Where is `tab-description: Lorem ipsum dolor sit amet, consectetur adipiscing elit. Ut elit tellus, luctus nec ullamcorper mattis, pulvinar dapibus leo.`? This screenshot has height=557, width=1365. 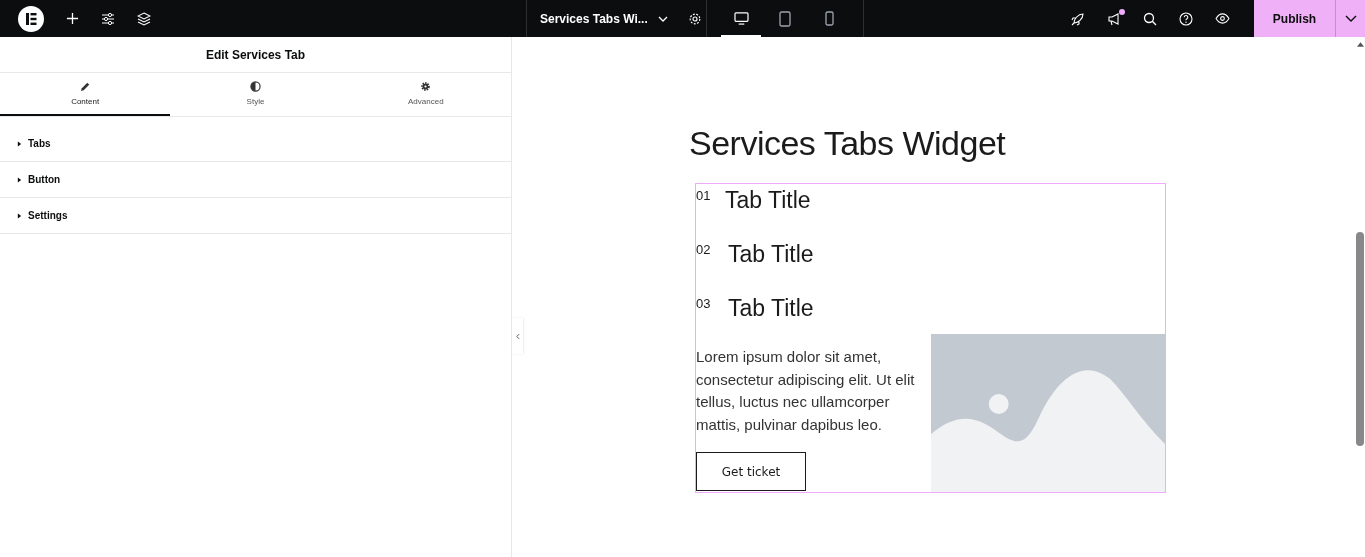
tab-description: Lorem ipsum dolor sit amet, consectetur adipiscing elit. Ut elit tellus, luctus nec ullamcorper mattis, pulvinar dapibus leo. is located at coordinates (806, 391).